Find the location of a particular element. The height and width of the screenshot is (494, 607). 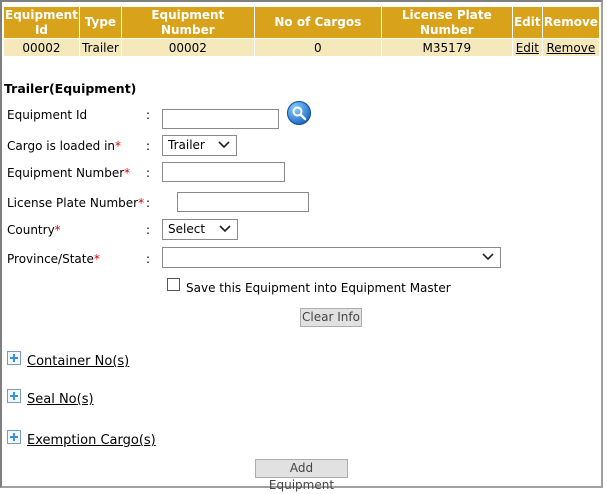

province-text: Province/State is located at coordinates (50, 259).